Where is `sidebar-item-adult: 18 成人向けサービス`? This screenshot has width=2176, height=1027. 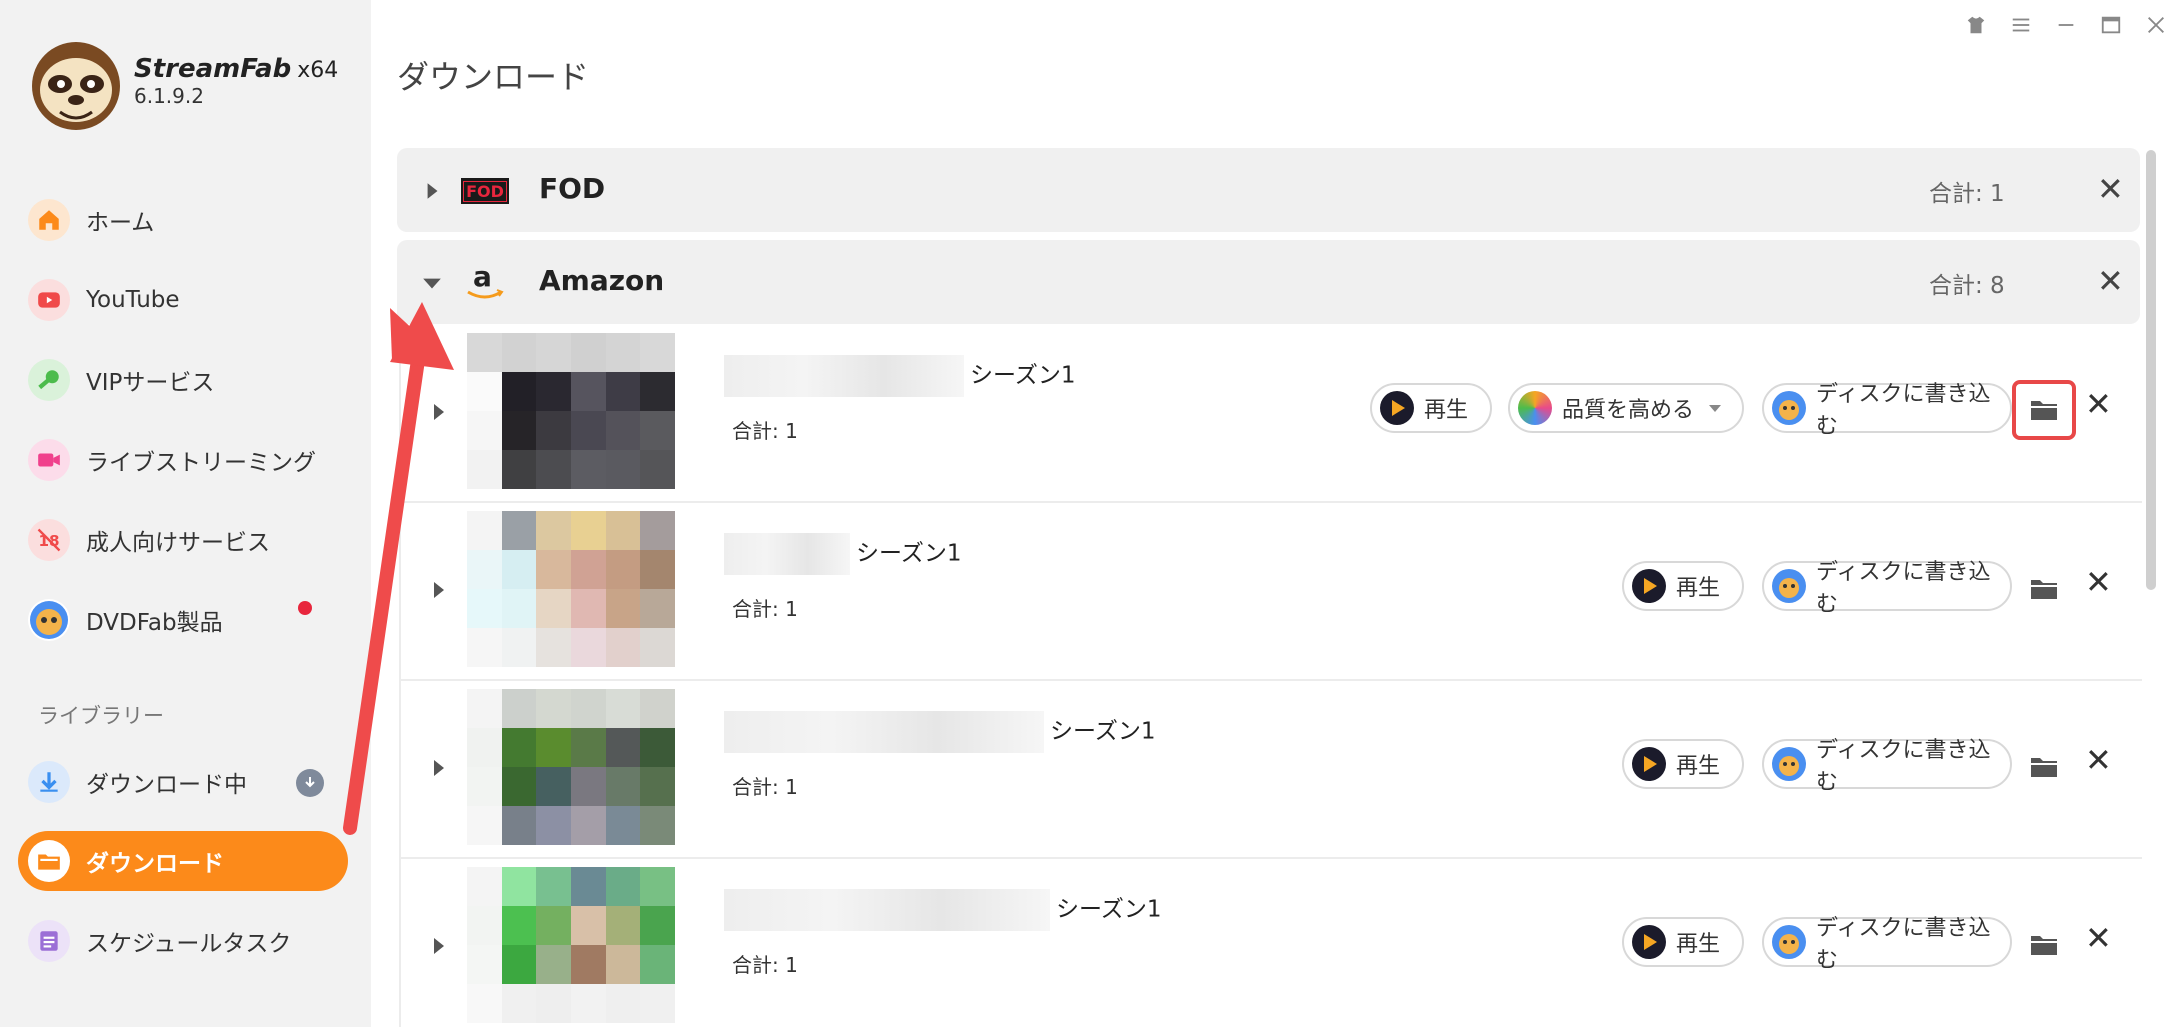 sidebar-item-adult: 18 成人向けサービス is located at coordinates (183, 540).